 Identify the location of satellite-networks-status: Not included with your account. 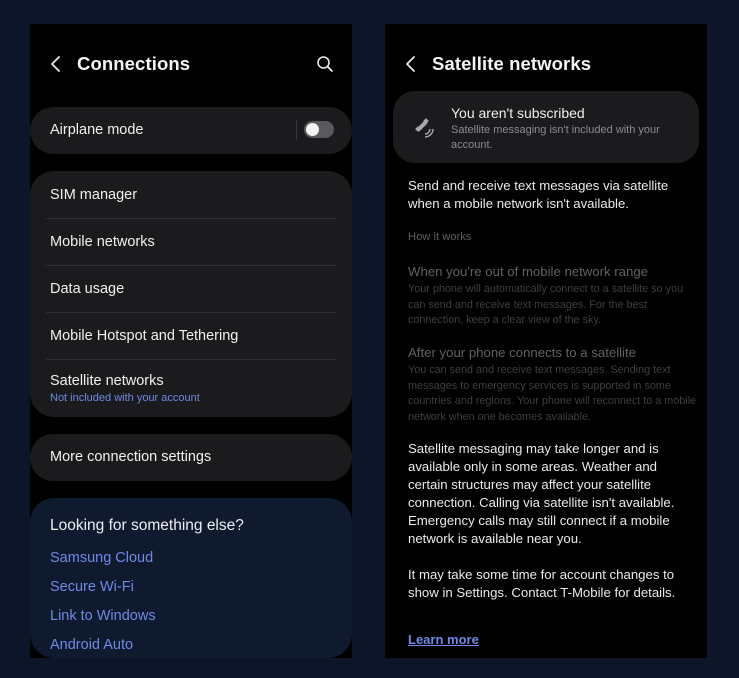
(125, 398).